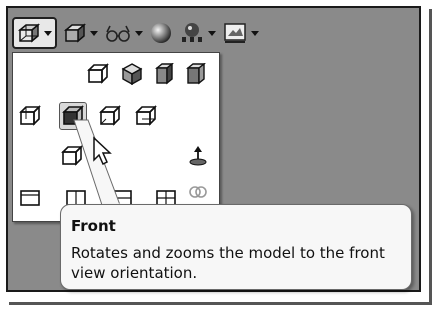  What do you see at coordinates (93, 226) in the screenshot?
I see `tooltip-title: Front` at bounding box center [93, 226].